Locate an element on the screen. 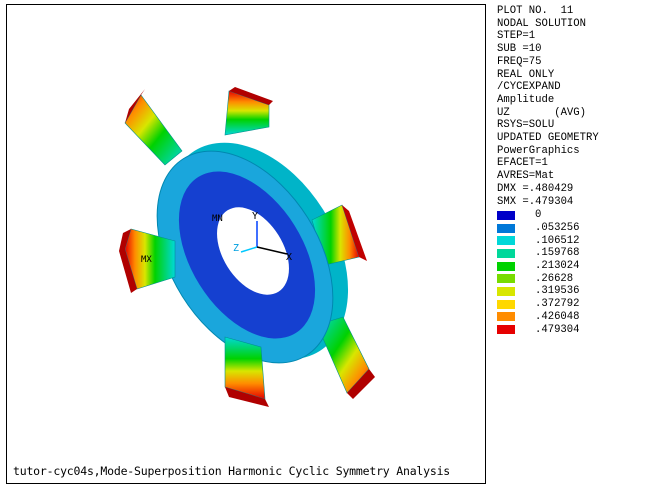 The width and height of the screenshot is (650, 488). legend-value: 0 is located at coordinates (538, 215).